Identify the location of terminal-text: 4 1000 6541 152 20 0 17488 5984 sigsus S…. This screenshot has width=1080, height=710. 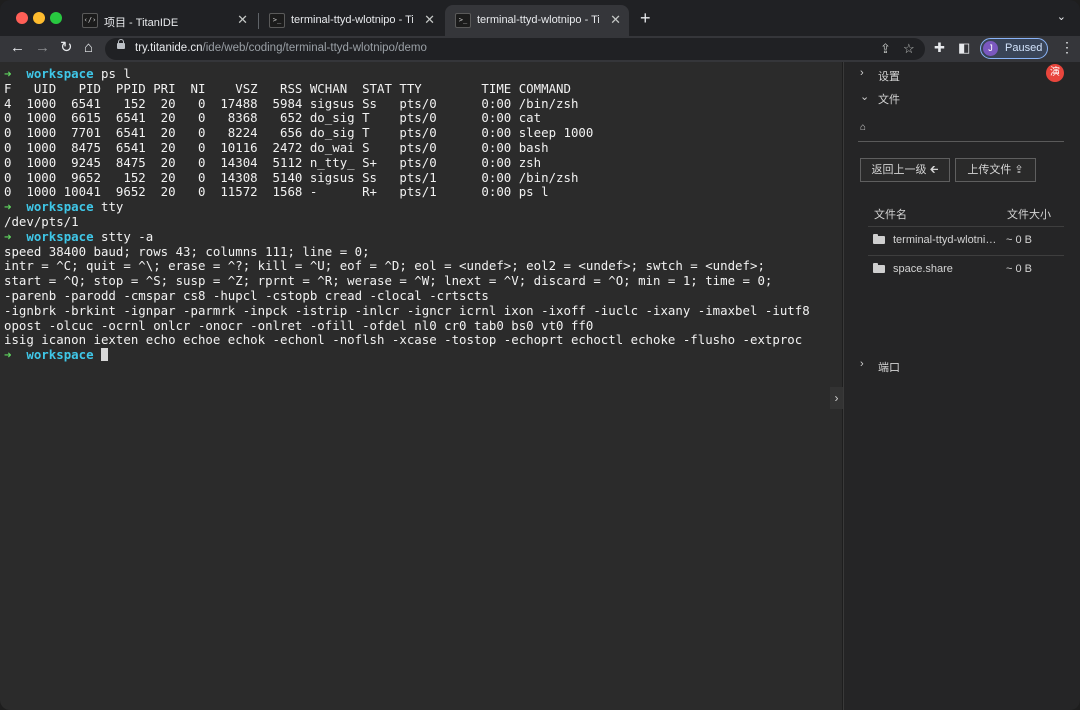
(291, 103).